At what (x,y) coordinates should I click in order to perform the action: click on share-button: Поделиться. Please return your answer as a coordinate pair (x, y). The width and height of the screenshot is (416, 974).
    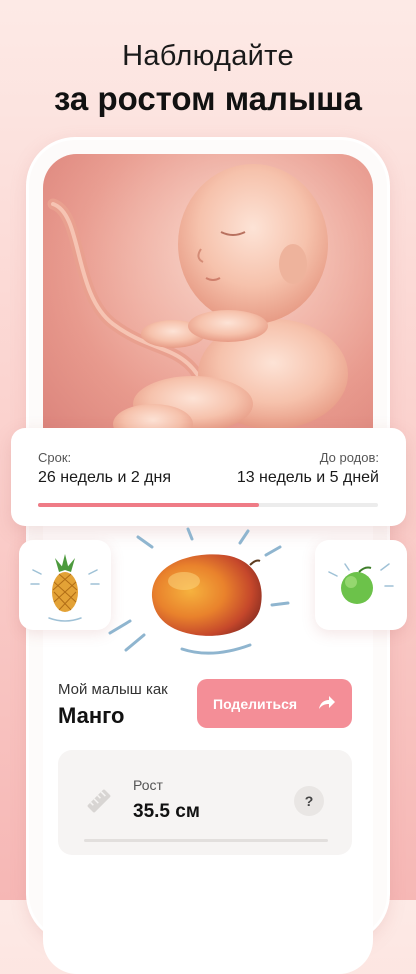
    Looking at the image, I should click on (274, 703).